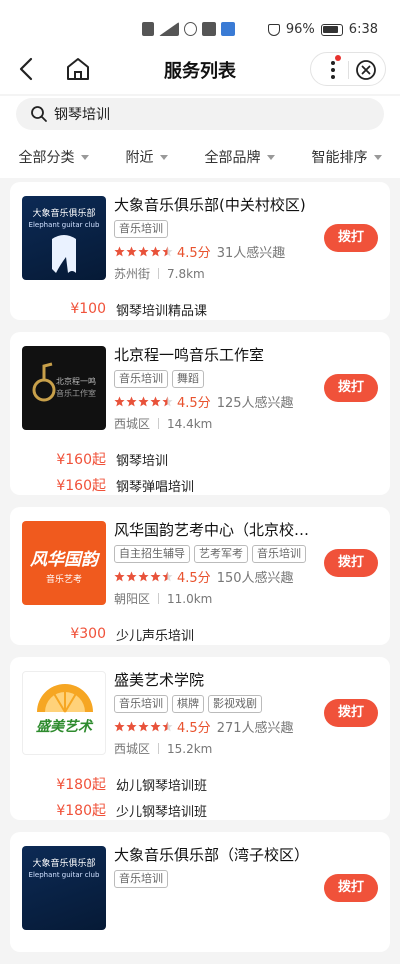 The width and height of the screenshot is (400, 964). Describe the element at coordinates (200, 485) in the screenshot. I see `offer-item: ¥160起 钢琴弹唱培训` at that location.